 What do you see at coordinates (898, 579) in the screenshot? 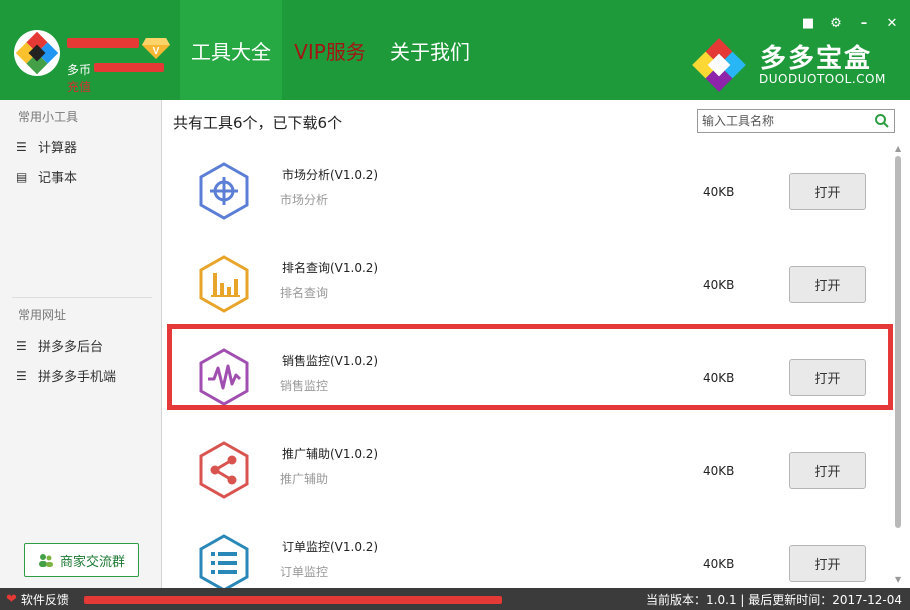
I see `scroll-down-icon: ▼` at bounding box center [898, 579].